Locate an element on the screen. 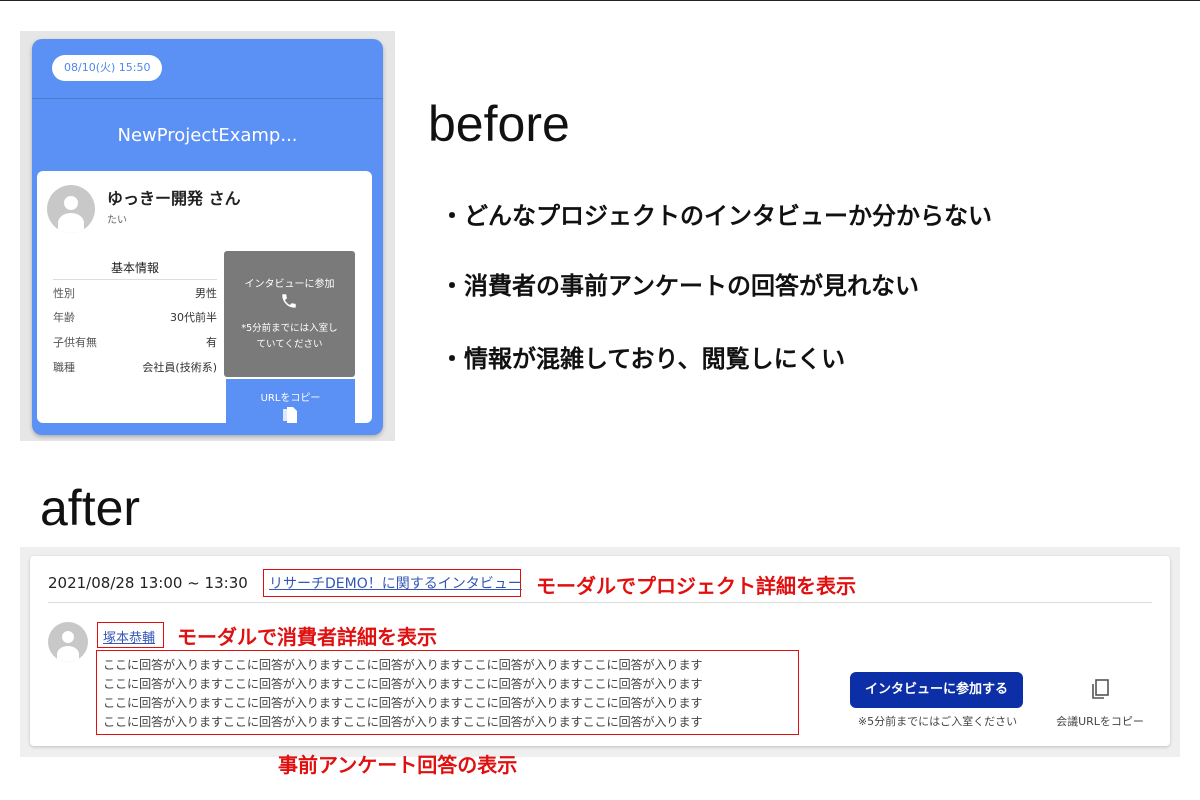 This screenshot has height=800, width=1200. after-heading: after is located at coordinates (90, 508).